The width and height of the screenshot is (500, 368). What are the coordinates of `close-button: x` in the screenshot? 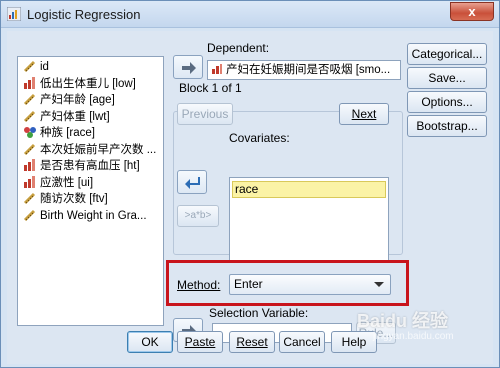 It's located at (472, 11).